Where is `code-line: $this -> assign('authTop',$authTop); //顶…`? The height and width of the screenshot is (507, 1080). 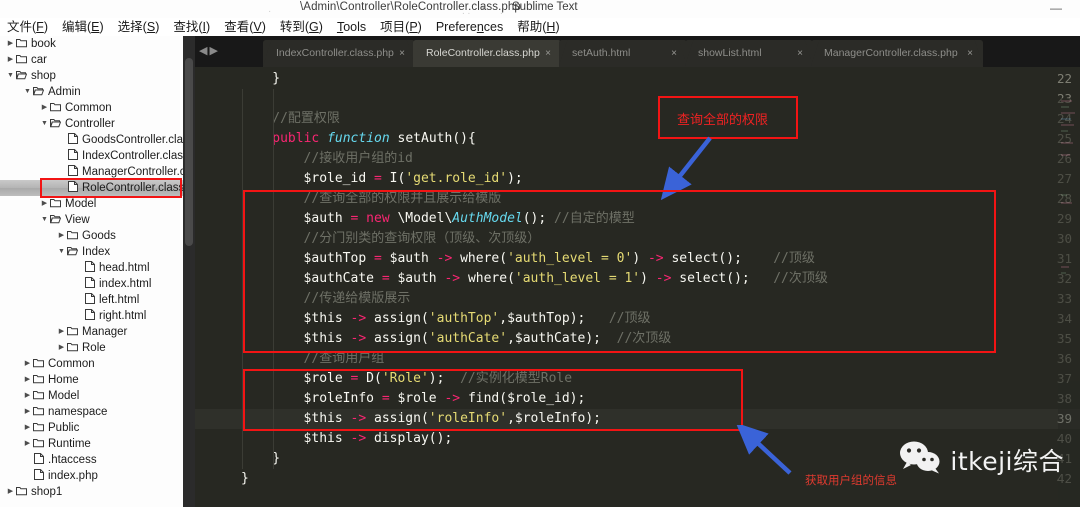
code-line: $this -> assign('authTop',$authTop); //顶… is located at coordinates (477, 319).